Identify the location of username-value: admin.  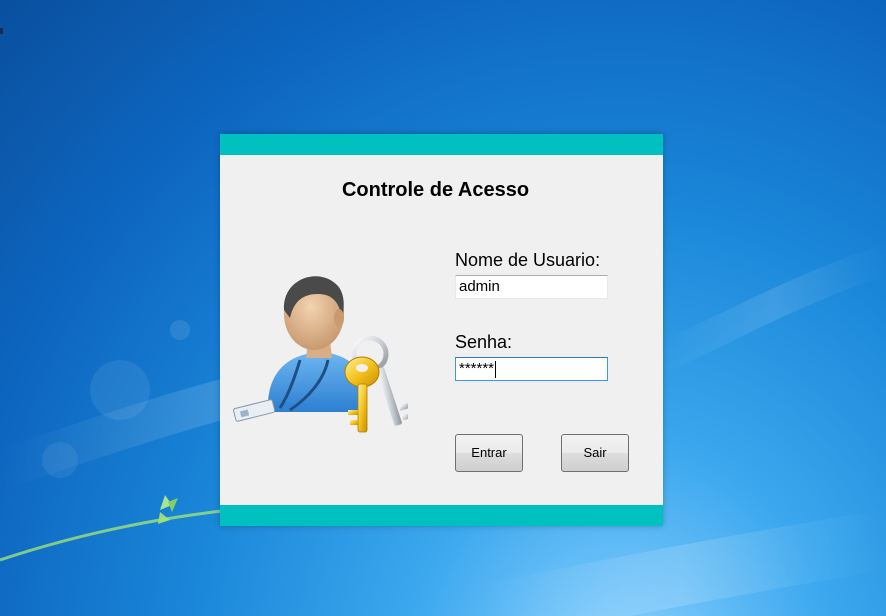
(479, 286).